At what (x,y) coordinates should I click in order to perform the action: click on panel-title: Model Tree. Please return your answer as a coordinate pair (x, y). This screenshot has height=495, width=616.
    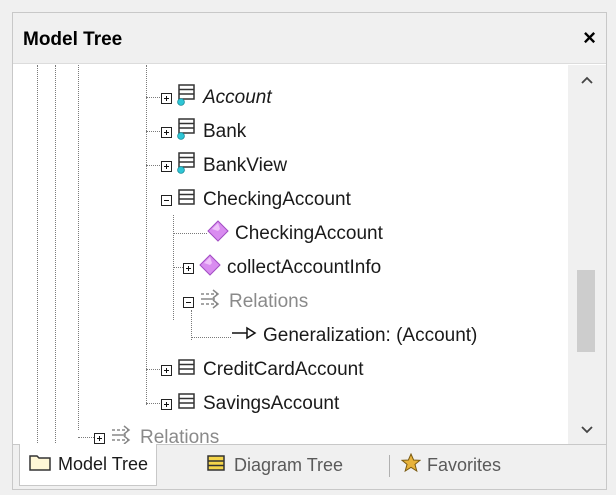
    Looking at the image, I should click on (73, 39).